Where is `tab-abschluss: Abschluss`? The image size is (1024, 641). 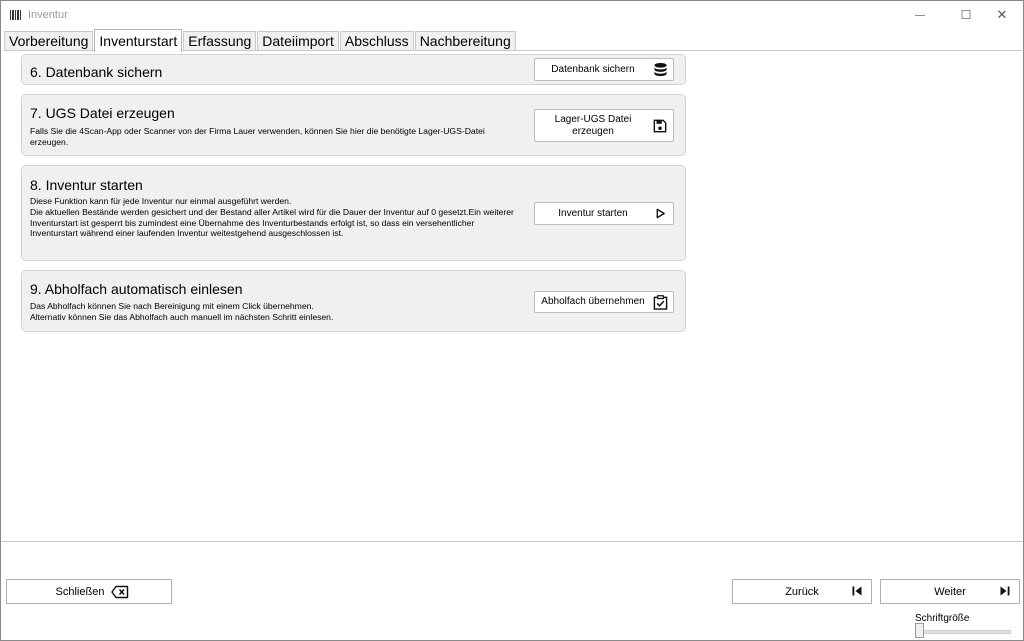 tab-abschluss: Abschluss is located at coordinates (376, 41).